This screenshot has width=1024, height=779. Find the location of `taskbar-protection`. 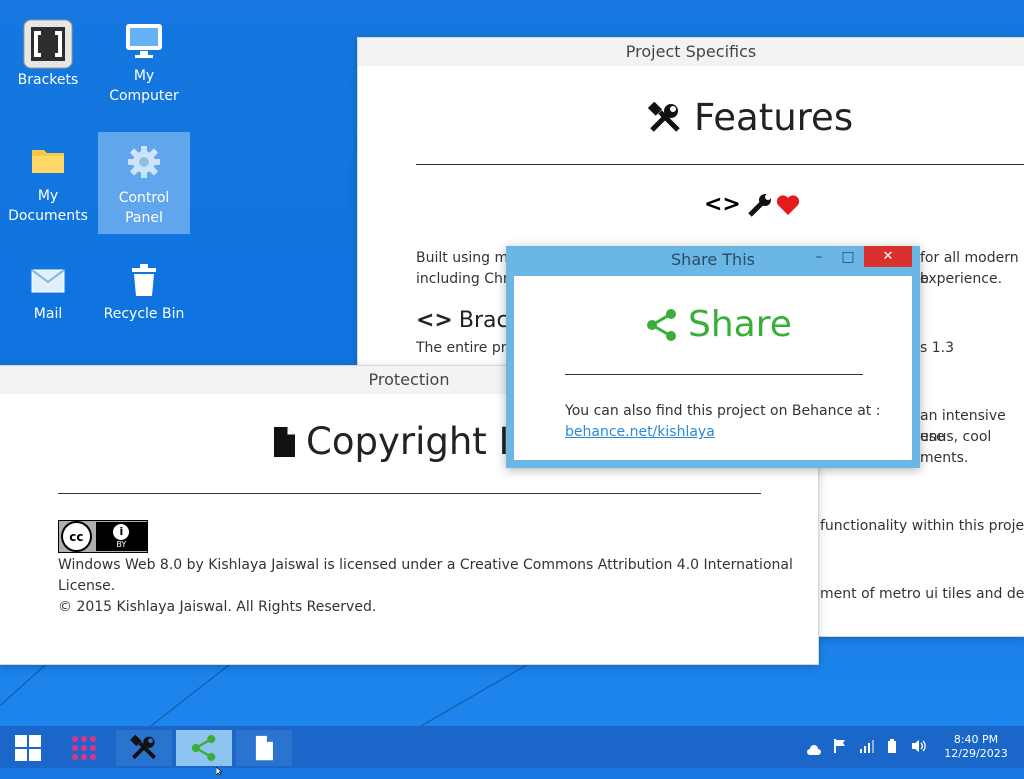

taskbar-protection is located at coordinates (264, 748).